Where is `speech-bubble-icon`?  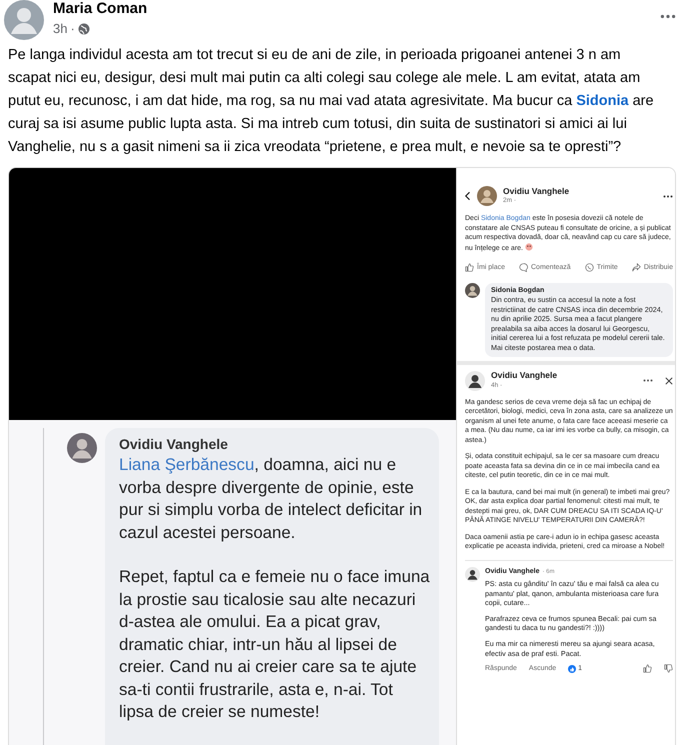 speech-bubble-icon is located at coordinates (523, 267).